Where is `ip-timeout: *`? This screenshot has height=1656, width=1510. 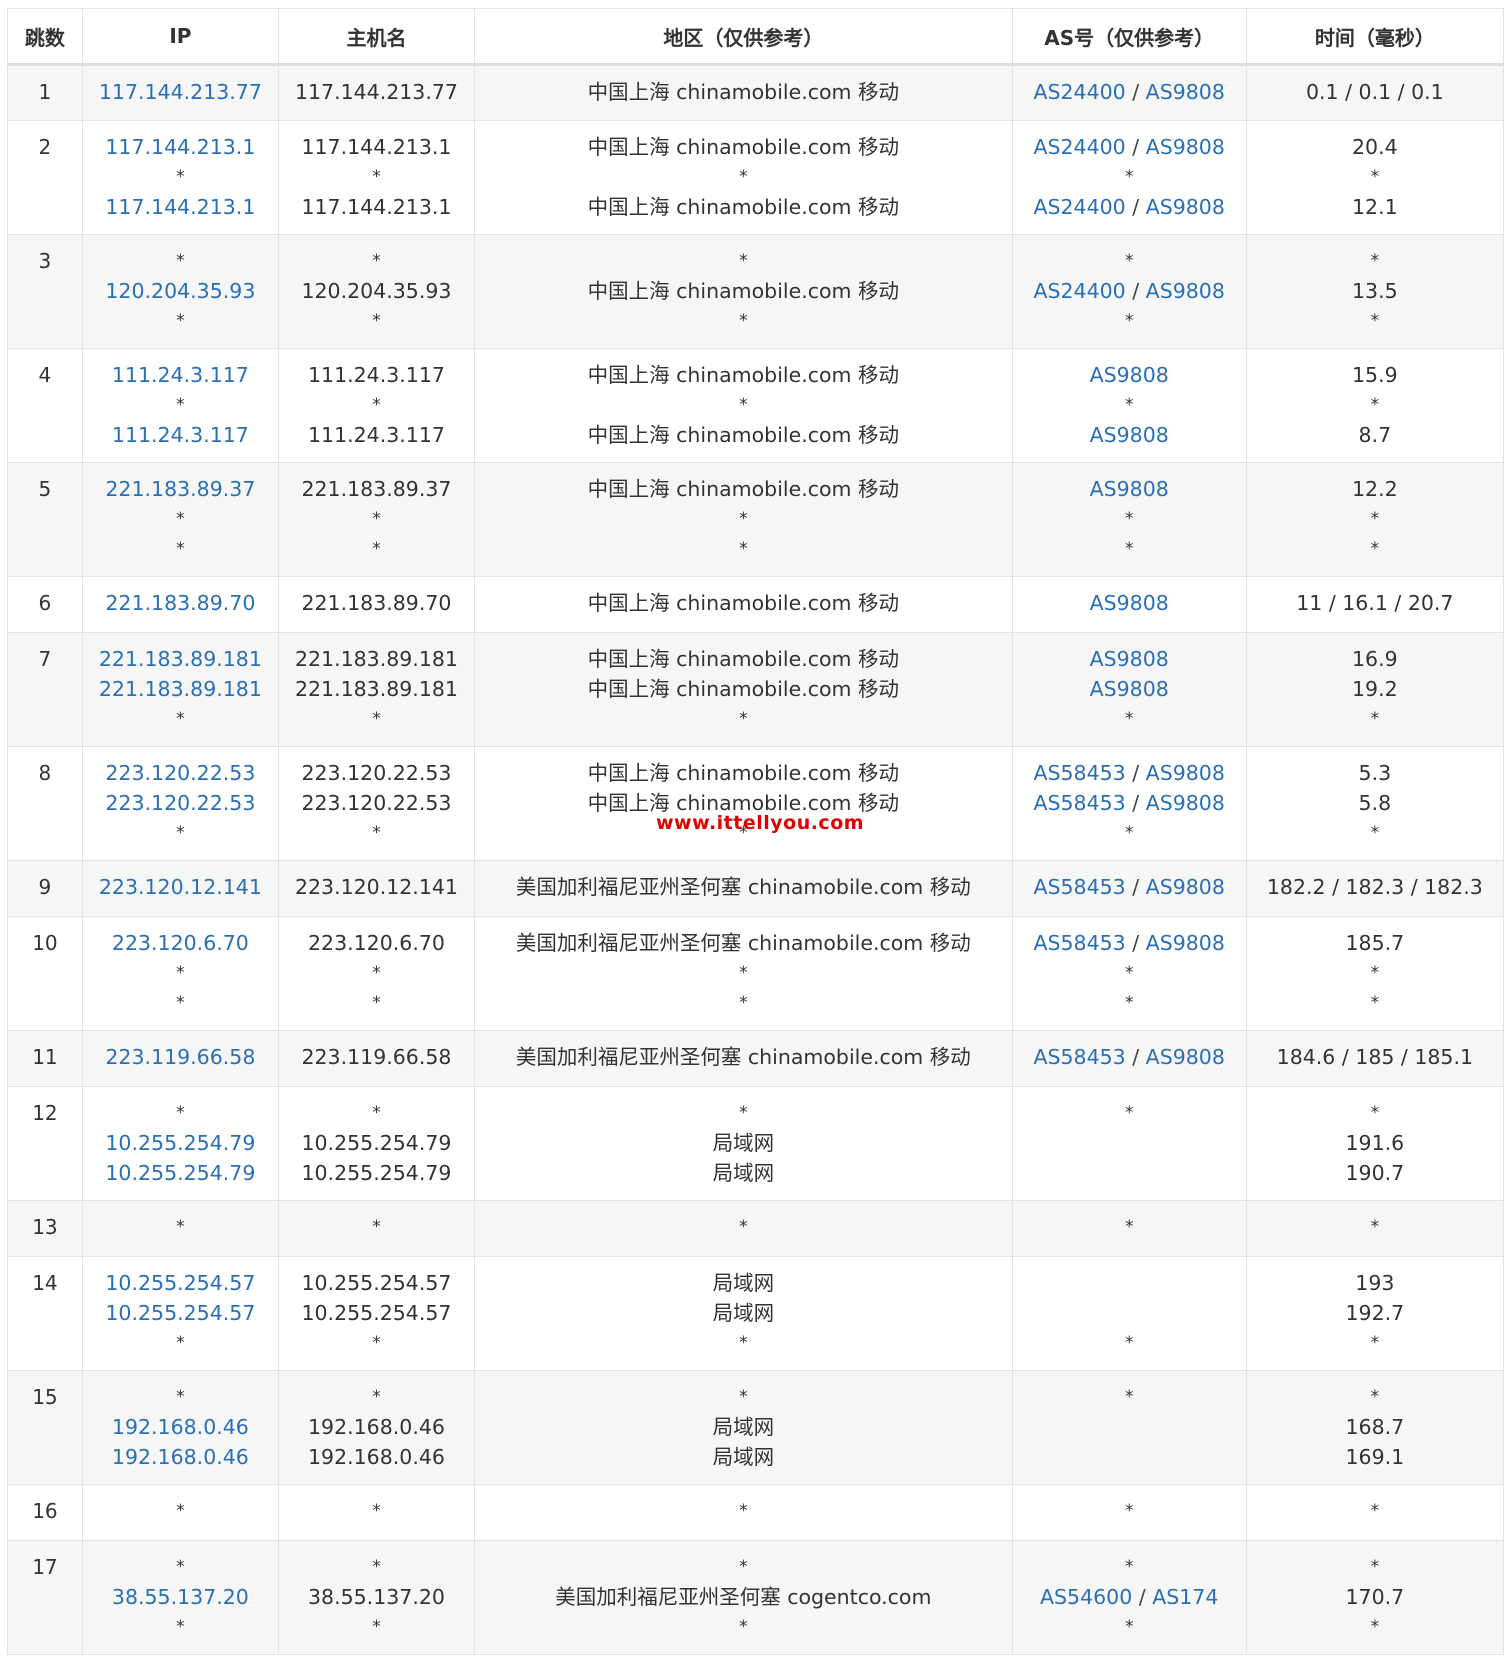
ip-timeout: * is located at coordinates (180, 261).